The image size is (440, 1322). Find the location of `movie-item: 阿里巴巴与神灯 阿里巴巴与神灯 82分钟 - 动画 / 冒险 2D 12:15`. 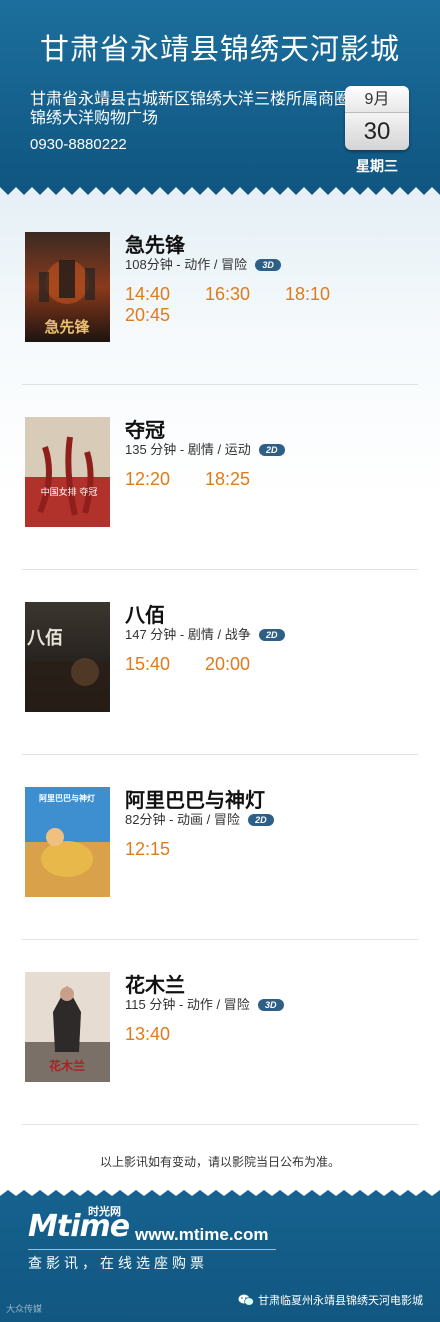

movie-item: 阿里巴巴与神灯 阿里巴巴与神灯 82分钟 - 动画 / 冒险 2D 12:15 is located at coordinates (220, 879).